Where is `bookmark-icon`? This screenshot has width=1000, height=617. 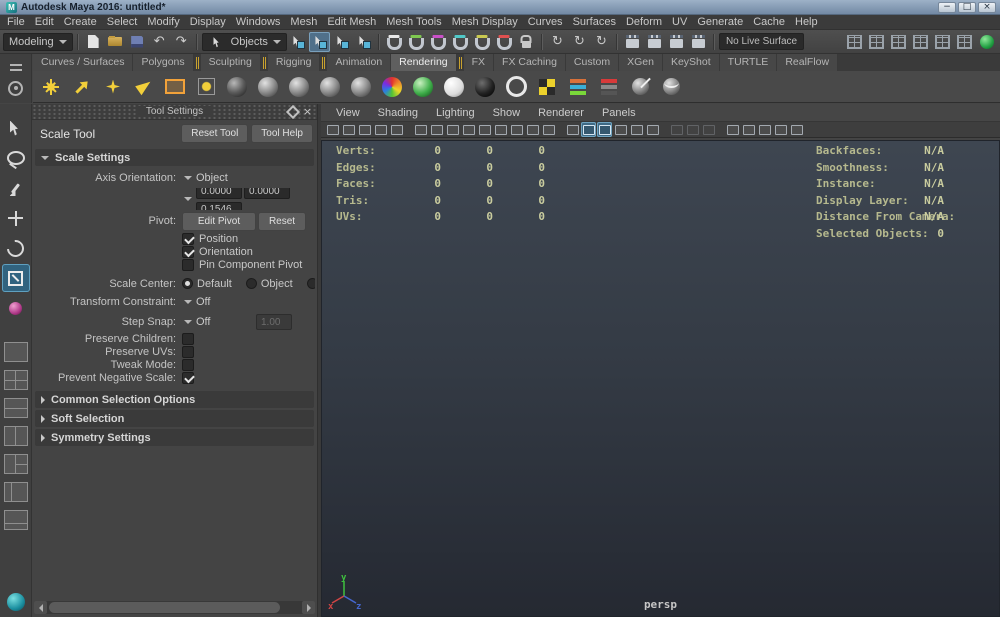
bookmark-icon is located at coordinates (380, 129).